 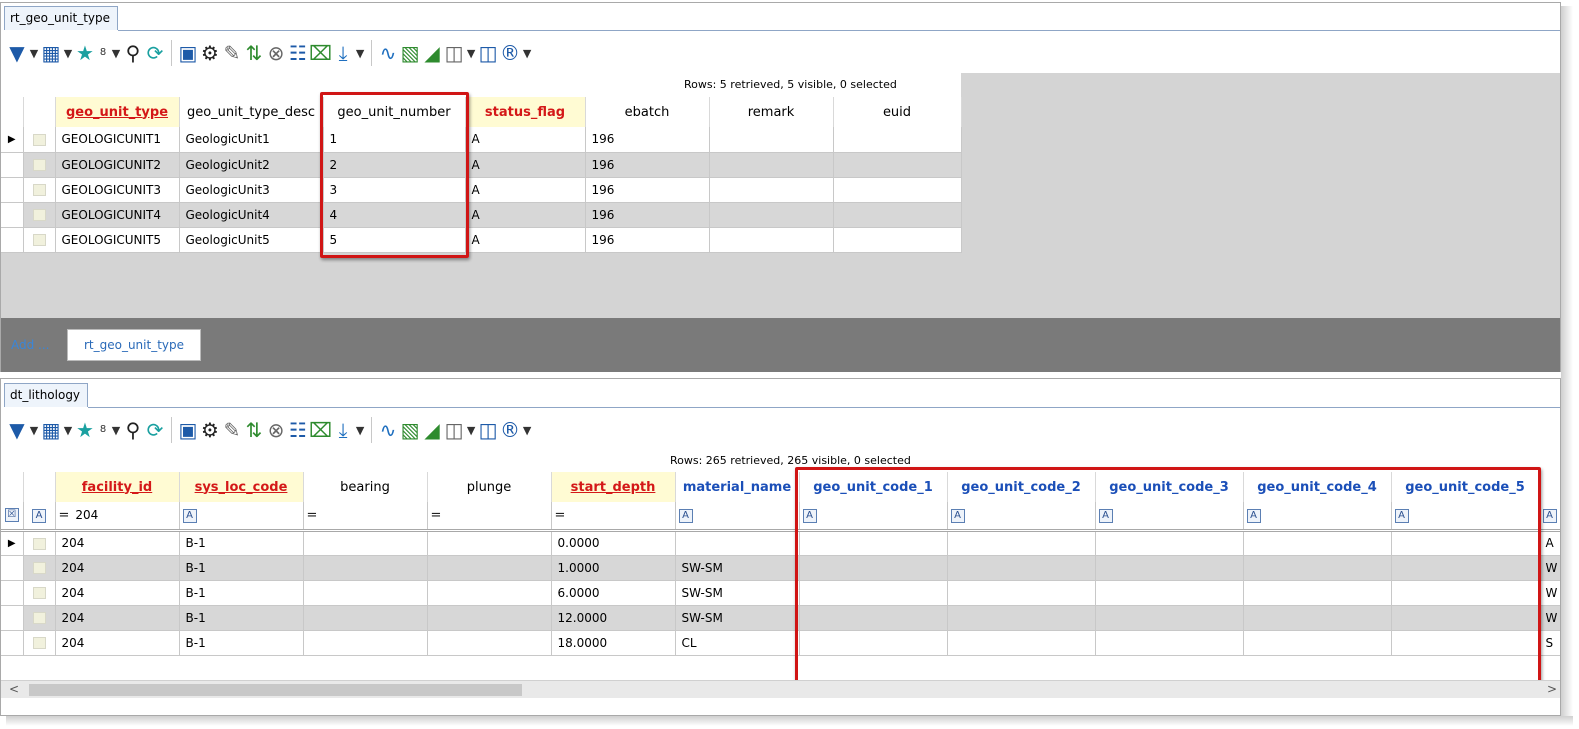 What do you see at coordinates (155, 53) in the screenshot?
I see `refresh-icon: ⟳` at bounding box center [155, 53].